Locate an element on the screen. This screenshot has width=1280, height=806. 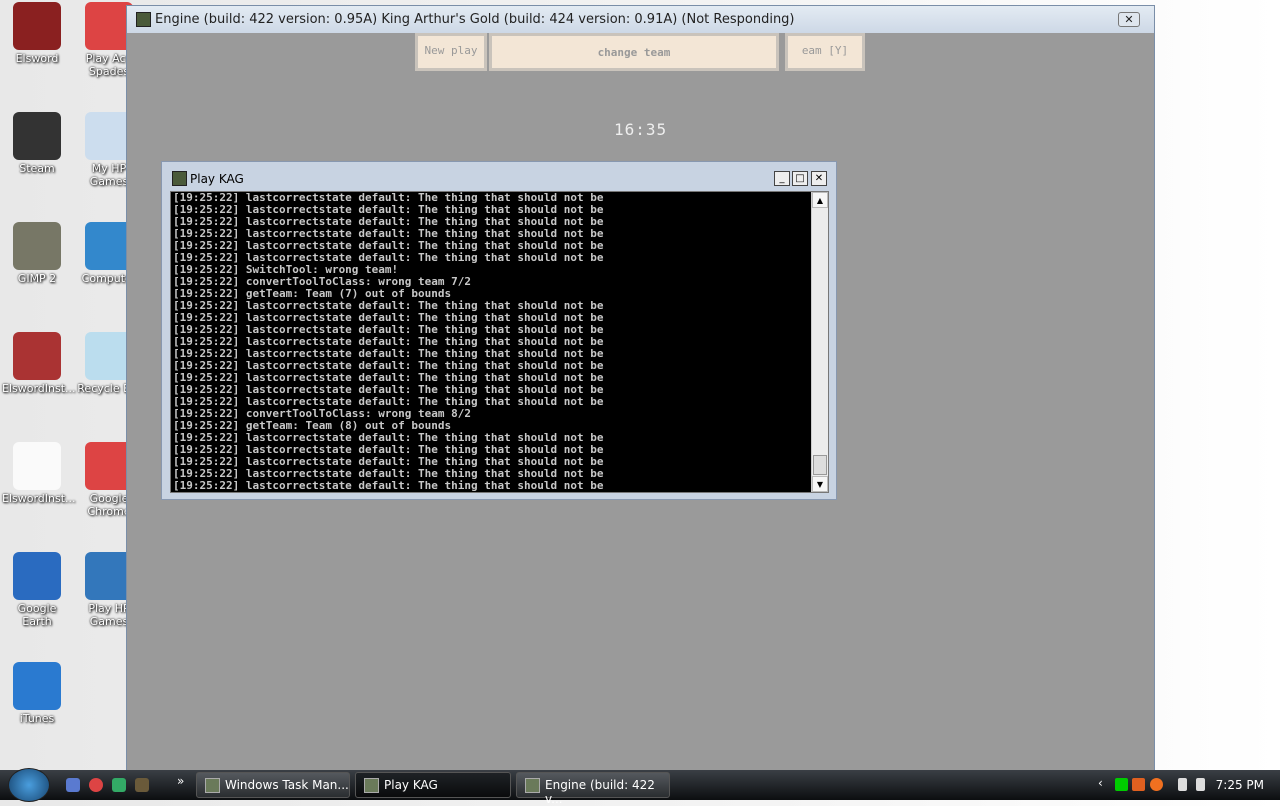
tray-java-icon is located at coordinates (1138, 784).